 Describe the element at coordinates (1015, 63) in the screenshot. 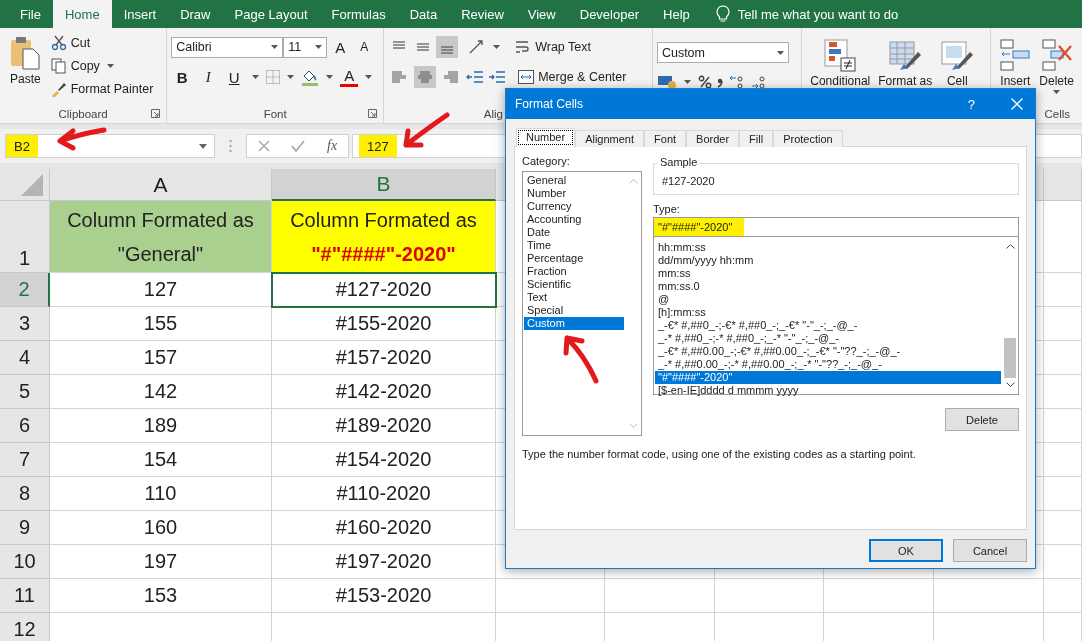

I see `insert-cells-button: Insert` at that location.